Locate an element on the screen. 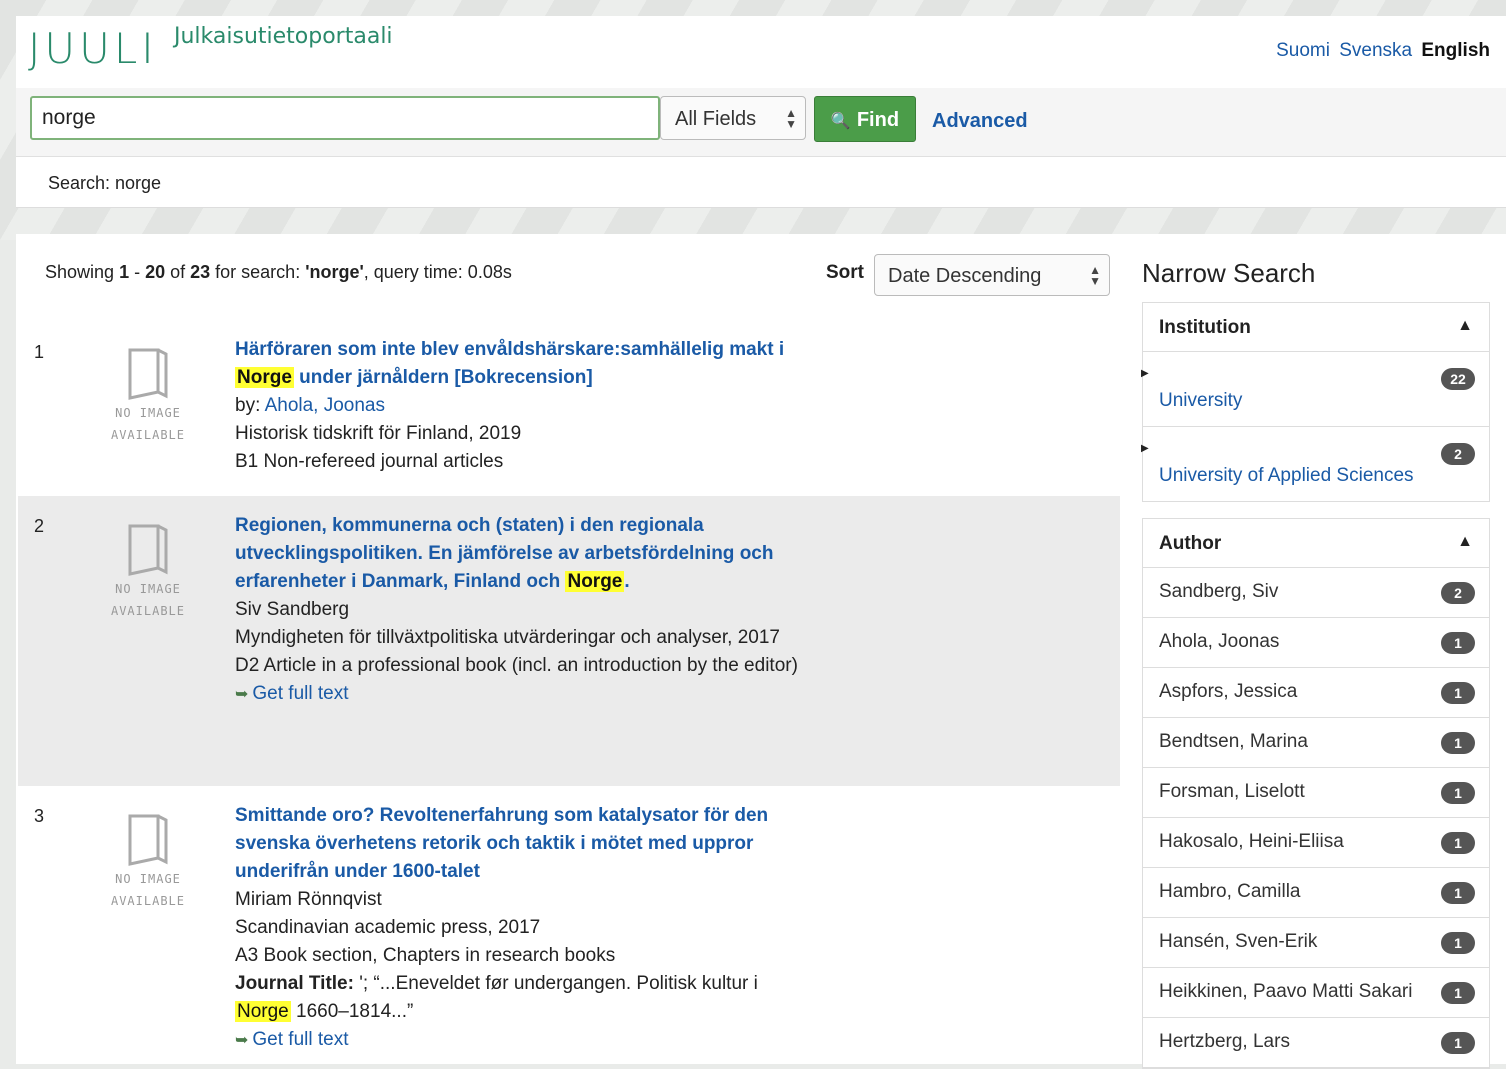 The height and width of the screenshot is (1069, 1506). author-facet-item: Hambro, Camilla 1 is located at coordinates (1316, 893).